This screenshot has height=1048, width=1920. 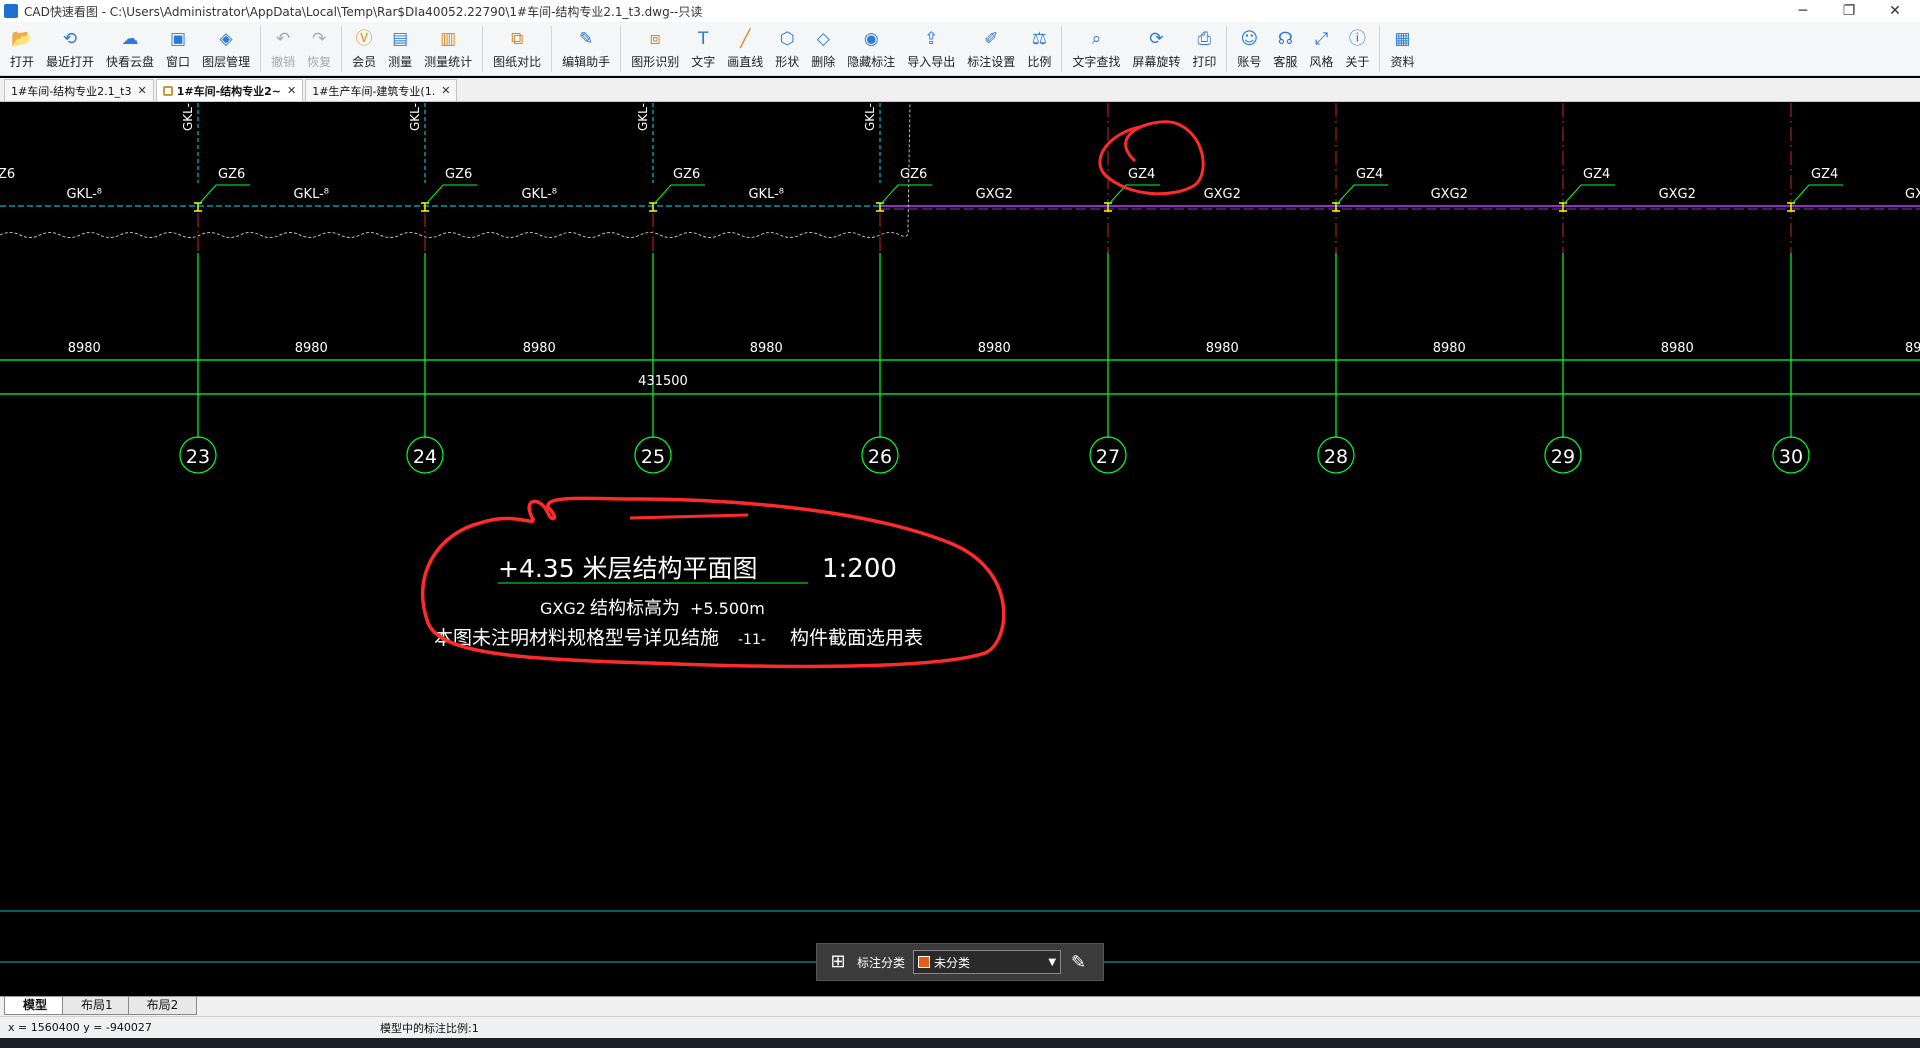 I want to click on shape-icon: ⬡, so click(x=787, y=39).